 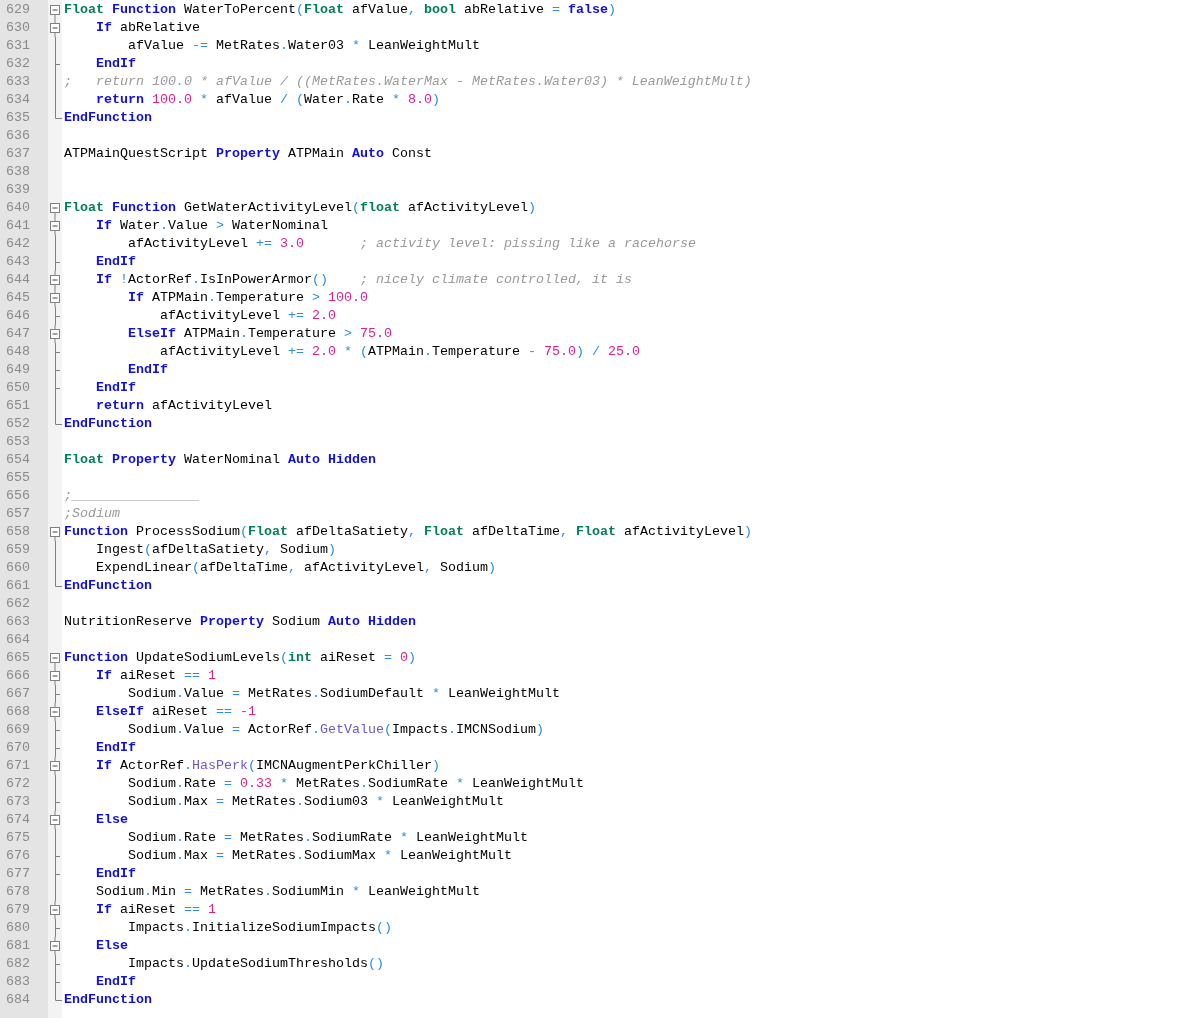 I want to click on code-line: Float Property WaterNominal Auto Hidden, so click(x=220, y=460).